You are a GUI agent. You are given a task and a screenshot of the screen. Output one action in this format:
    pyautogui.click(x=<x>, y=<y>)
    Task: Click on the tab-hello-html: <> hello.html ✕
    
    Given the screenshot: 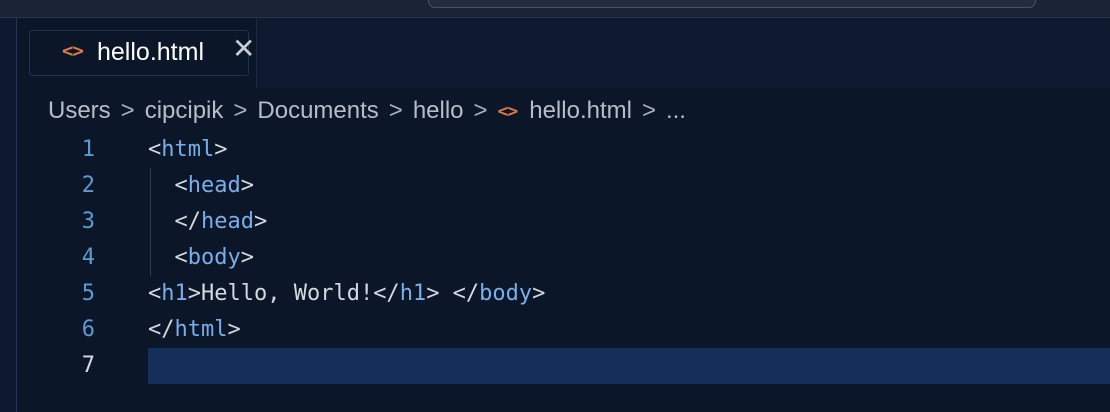 What is the action you would take?
    pyautogui.click(x=137, y=53)
    